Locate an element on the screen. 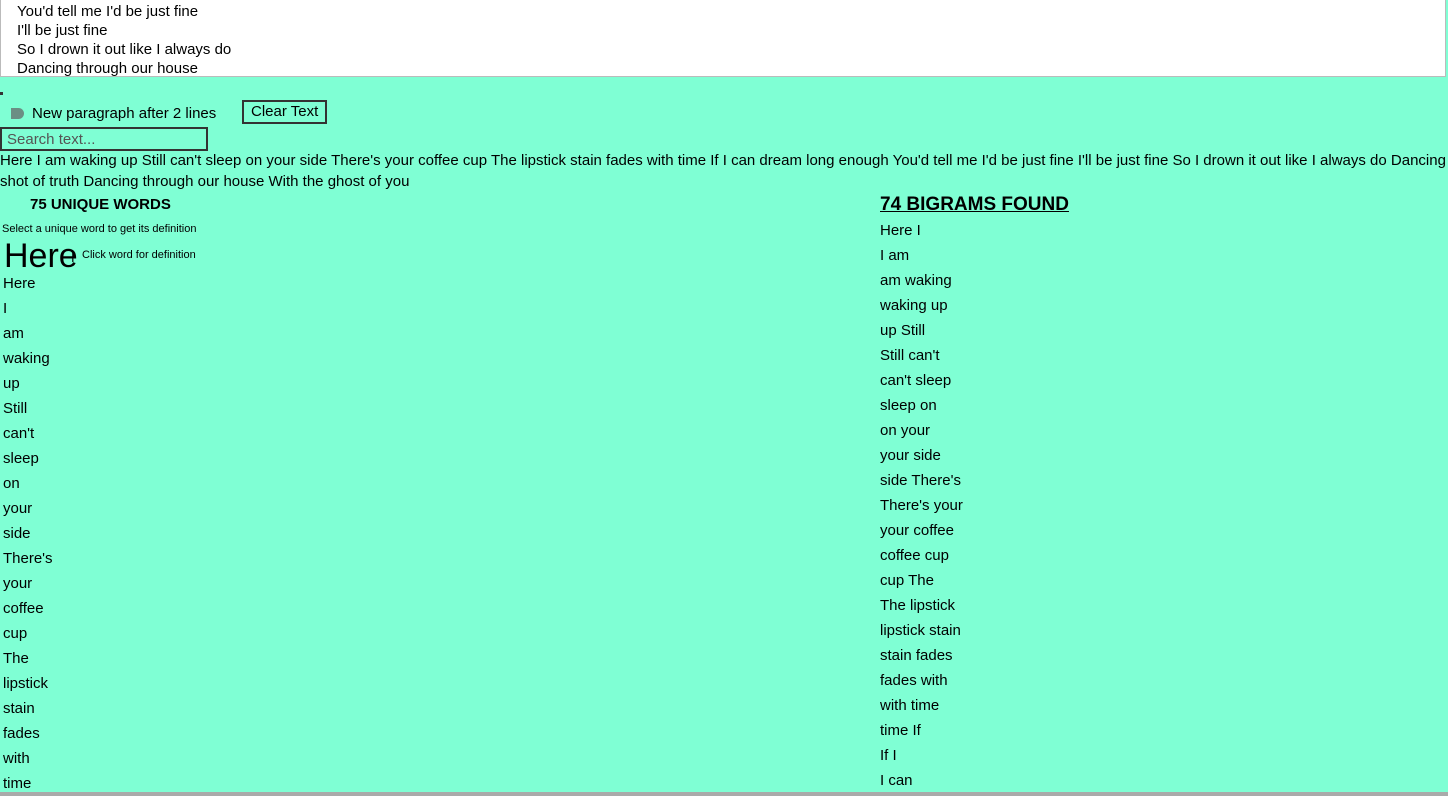 This screenshot has height=796, width=1448. bigram-item: stain fades is located at coordinates (916, 655).